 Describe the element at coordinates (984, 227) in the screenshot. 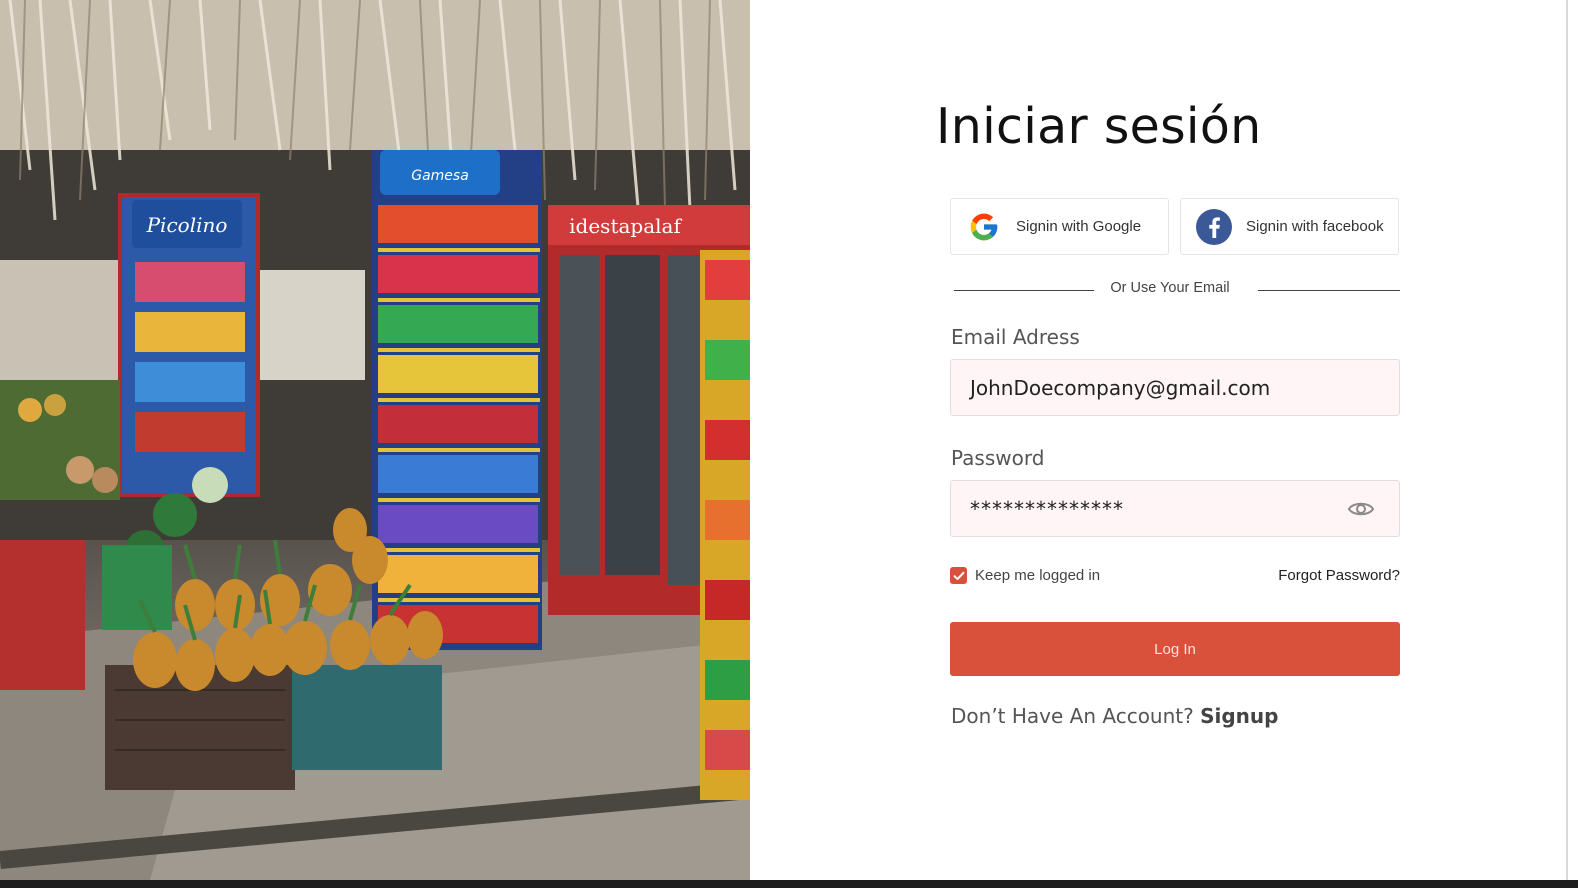

I see `google-icon` at that location.